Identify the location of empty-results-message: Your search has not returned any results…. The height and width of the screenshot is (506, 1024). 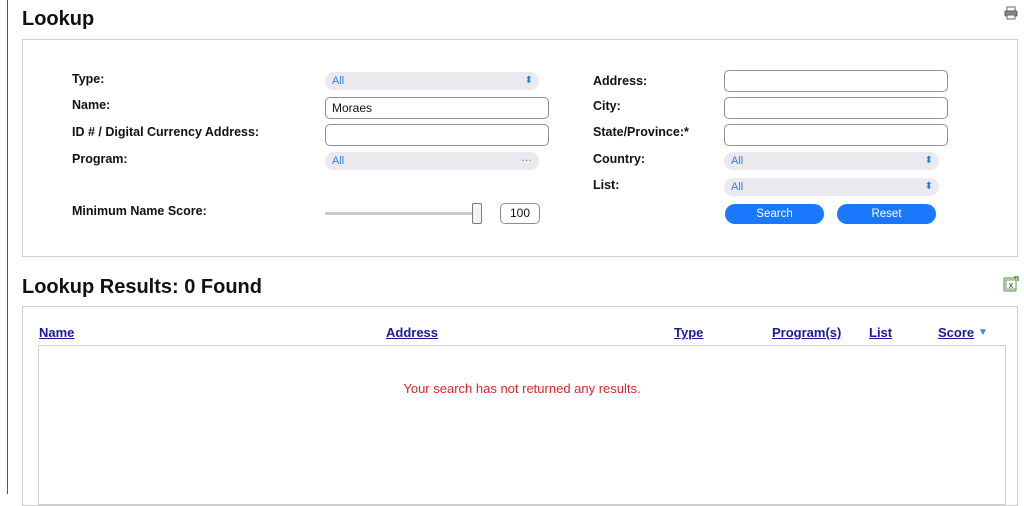
(522, 388).